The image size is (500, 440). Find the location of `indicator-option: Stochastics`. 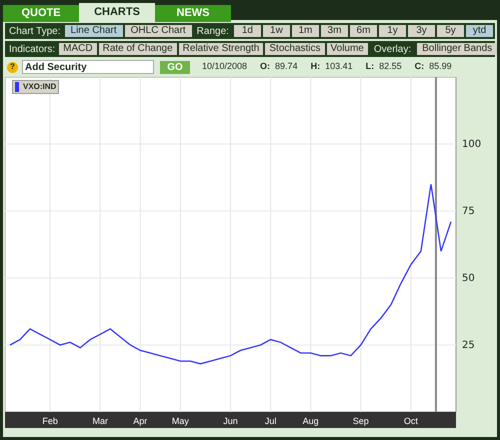

indicator-option: Stochastics is located at coordinates (295, 49).